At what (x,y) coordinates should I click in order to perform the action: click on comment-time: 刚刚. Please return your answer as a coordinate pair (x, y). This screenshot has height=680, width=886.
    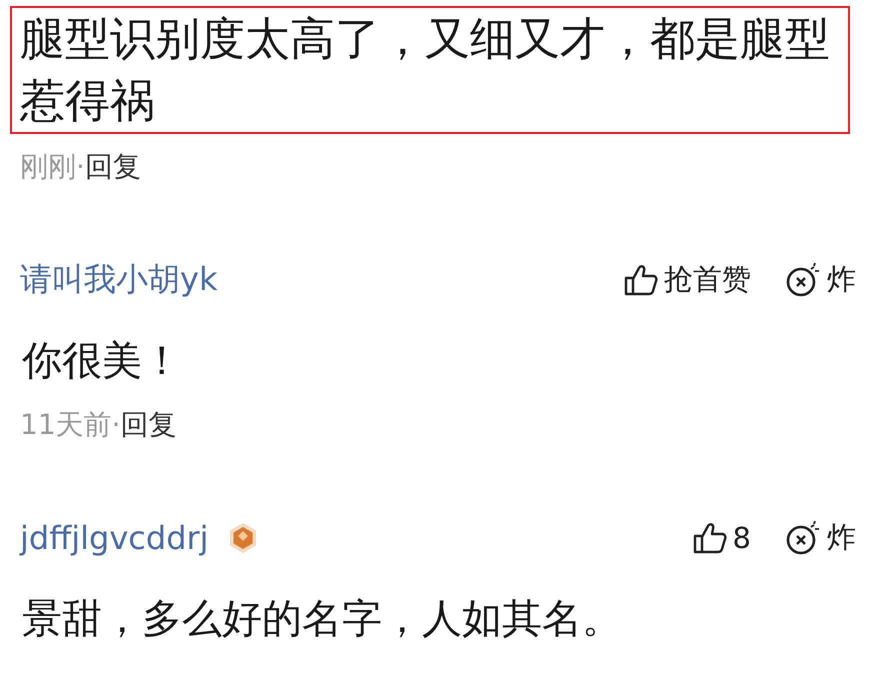
    Looking at the image, I should click on (48, 166).